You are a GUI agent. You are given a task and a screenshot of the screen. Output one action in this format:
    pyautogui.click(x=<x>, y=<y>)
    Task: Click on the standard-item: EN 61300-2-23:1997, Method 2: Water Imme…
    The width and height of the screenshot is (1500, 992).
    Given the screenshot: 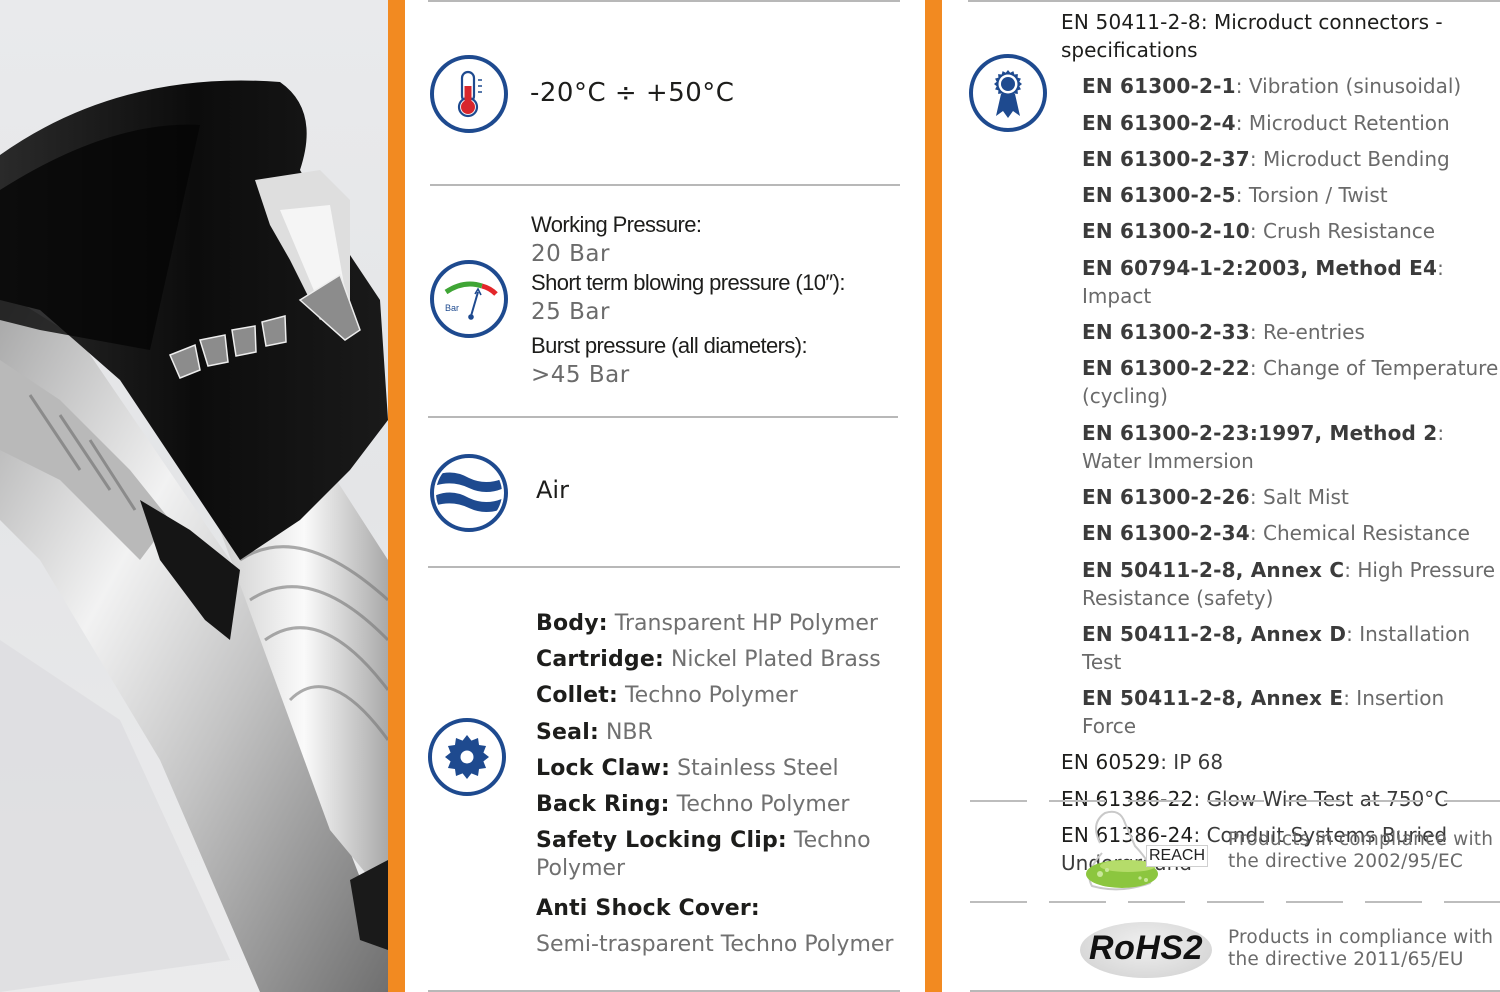 What is the action you would take?
    pyautogui.click(x=1263, y=446)
    